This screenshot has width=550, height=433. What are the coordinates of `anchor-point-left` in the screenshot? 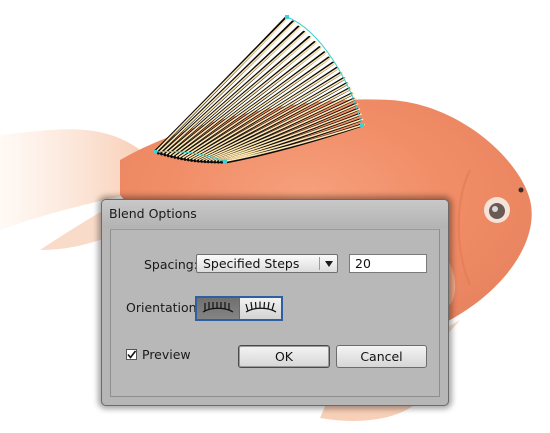 It's located at (155, 152).